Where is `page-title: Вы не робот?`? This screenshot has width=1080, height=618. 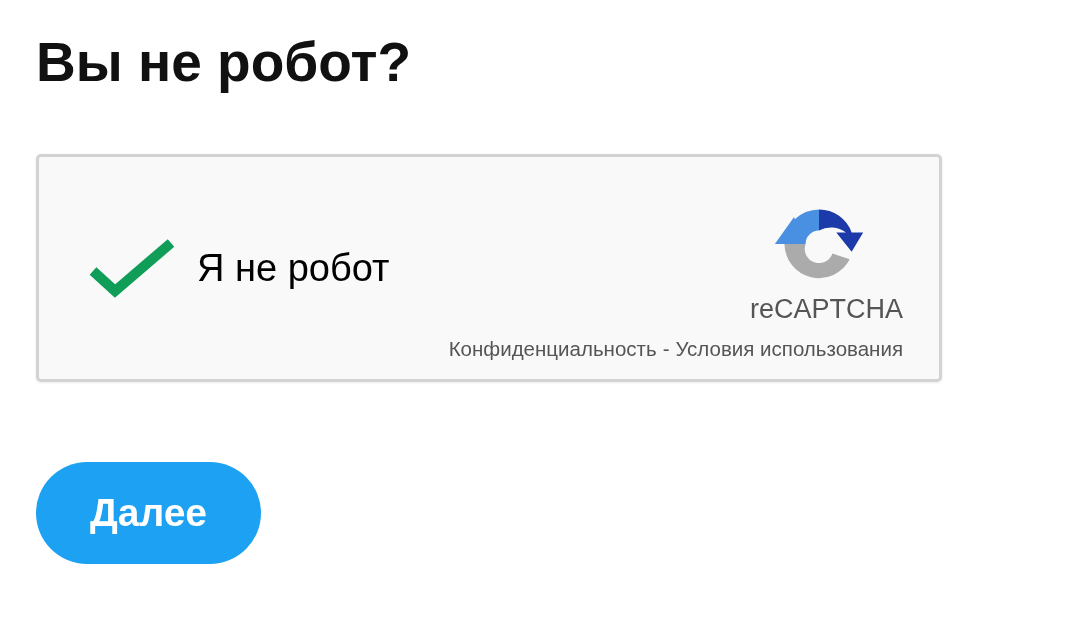 page-title: Вы не робот? is located at coordinates (224, 62).